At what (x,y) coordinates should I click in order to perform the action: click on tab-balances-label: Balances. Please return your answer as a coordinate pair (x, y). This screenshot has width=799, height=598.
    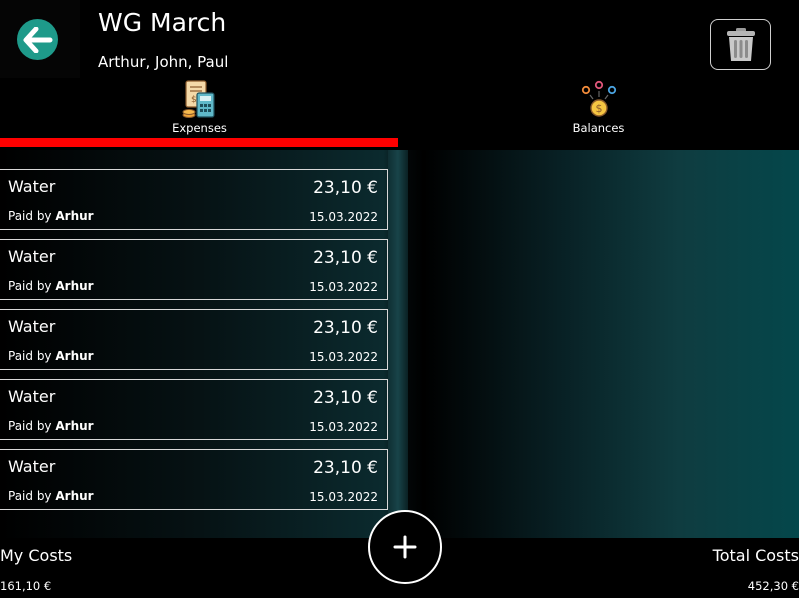
    Looking at the image, I should click on (598, 128).